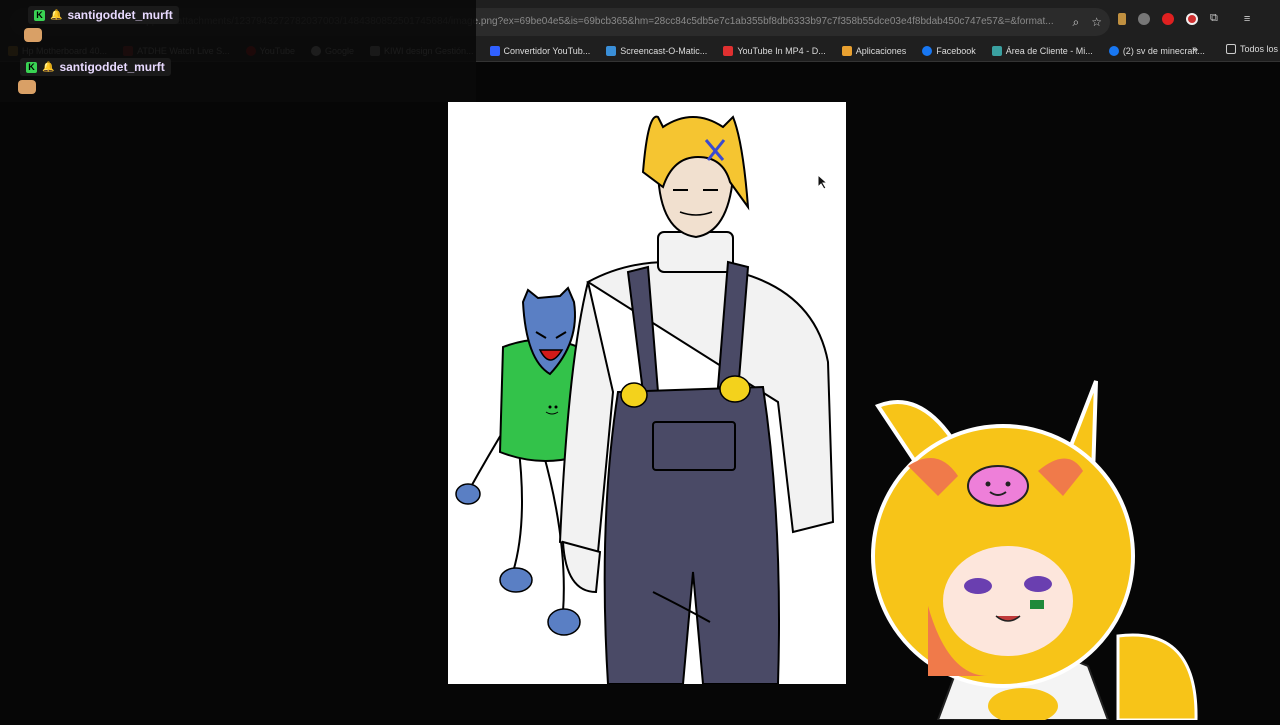 The width and height of the screenshot is (1280, 725). Describe the element at coordinates (1076, 22) in the screenshot. I see `zoom-icon: ⌕` at that location.